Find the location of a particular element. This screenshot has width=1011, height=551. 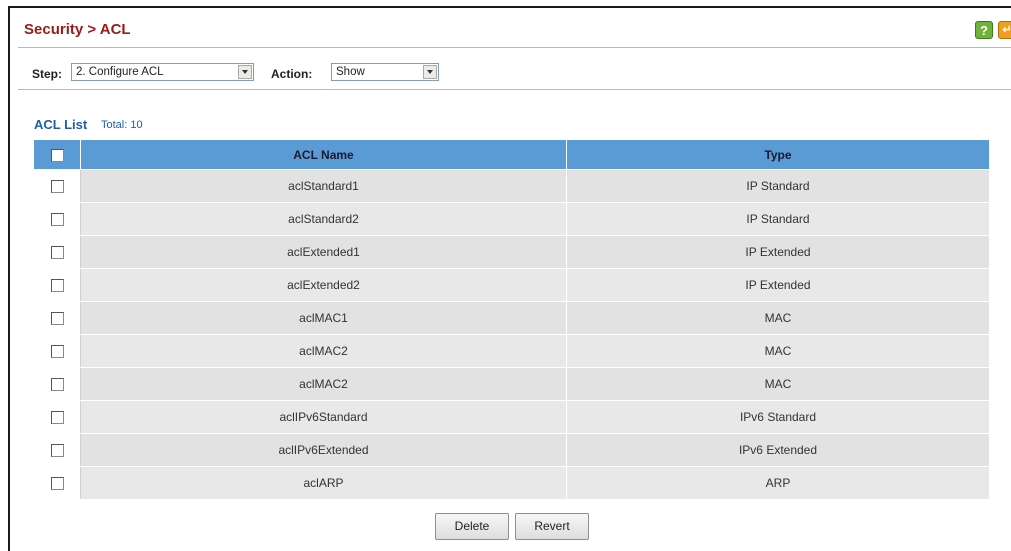

table-row: aclIPv6Extended IPv6 Extended is located at coordinates (511, 450).